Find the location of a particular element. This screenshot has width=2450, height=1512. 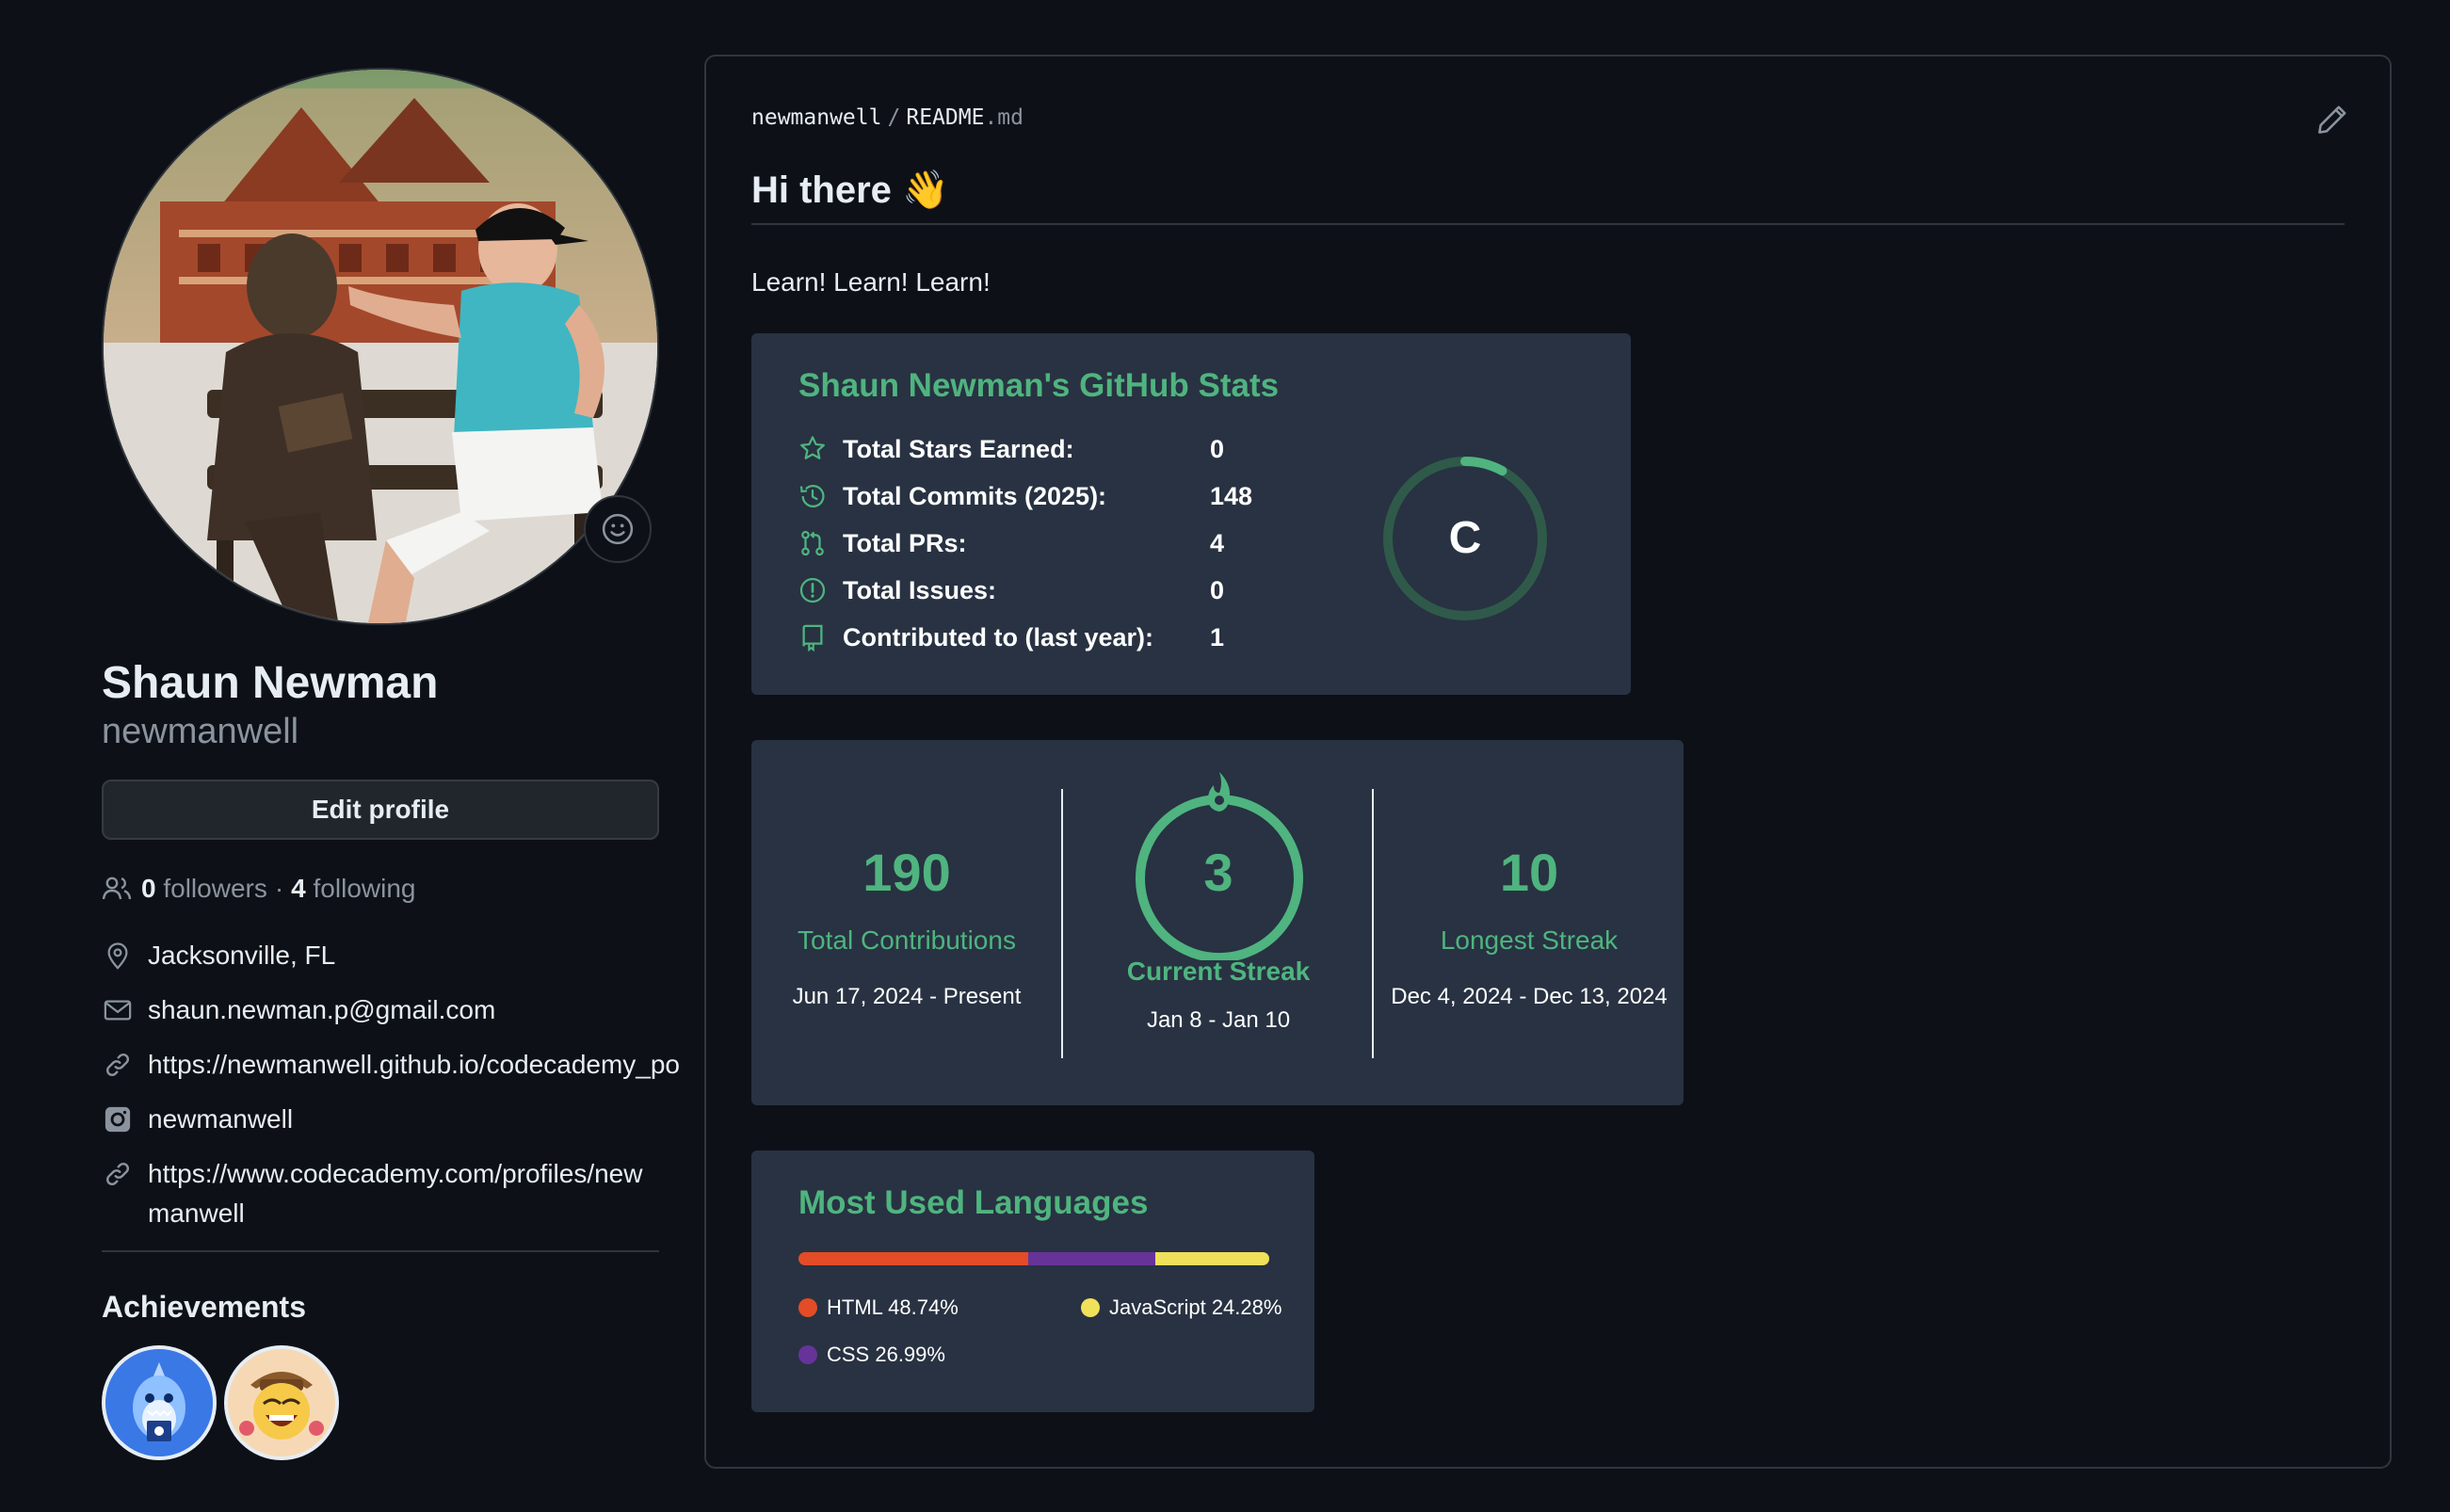

fire-icon is located at coordinates (1219, 792).